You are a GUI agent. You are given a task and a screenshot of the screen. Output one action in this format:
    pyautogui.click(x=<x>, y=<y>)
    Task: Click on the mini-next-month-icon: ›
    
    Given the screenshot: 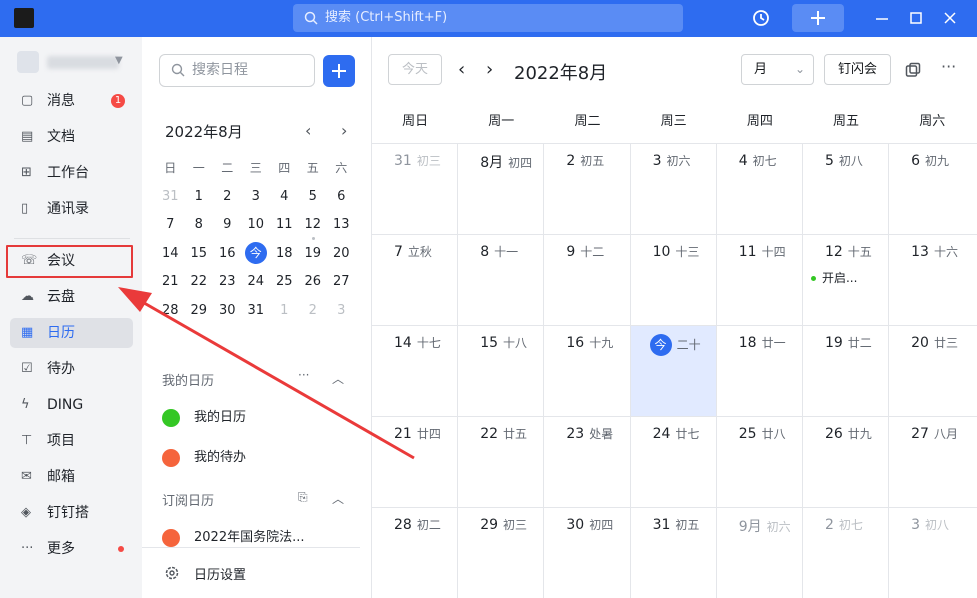 What is the action you would take?
    pyautogui.click(x=344, y=130)
    